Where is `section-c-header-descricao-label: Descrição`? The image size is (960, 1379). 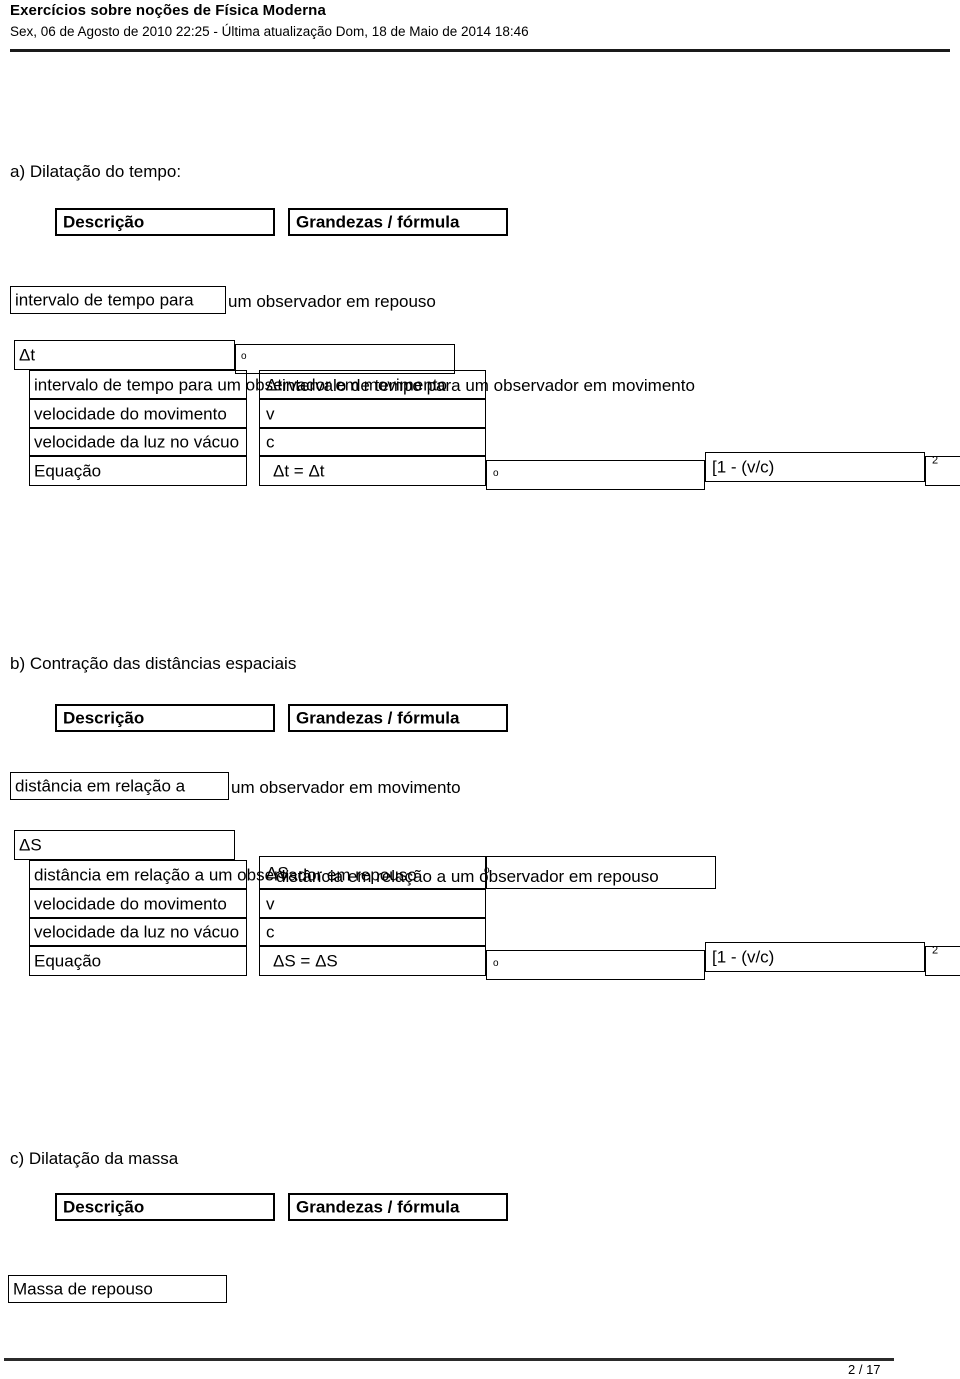 section-c-header-descricao-label: Descrição is located at coordinates (104, 1207).